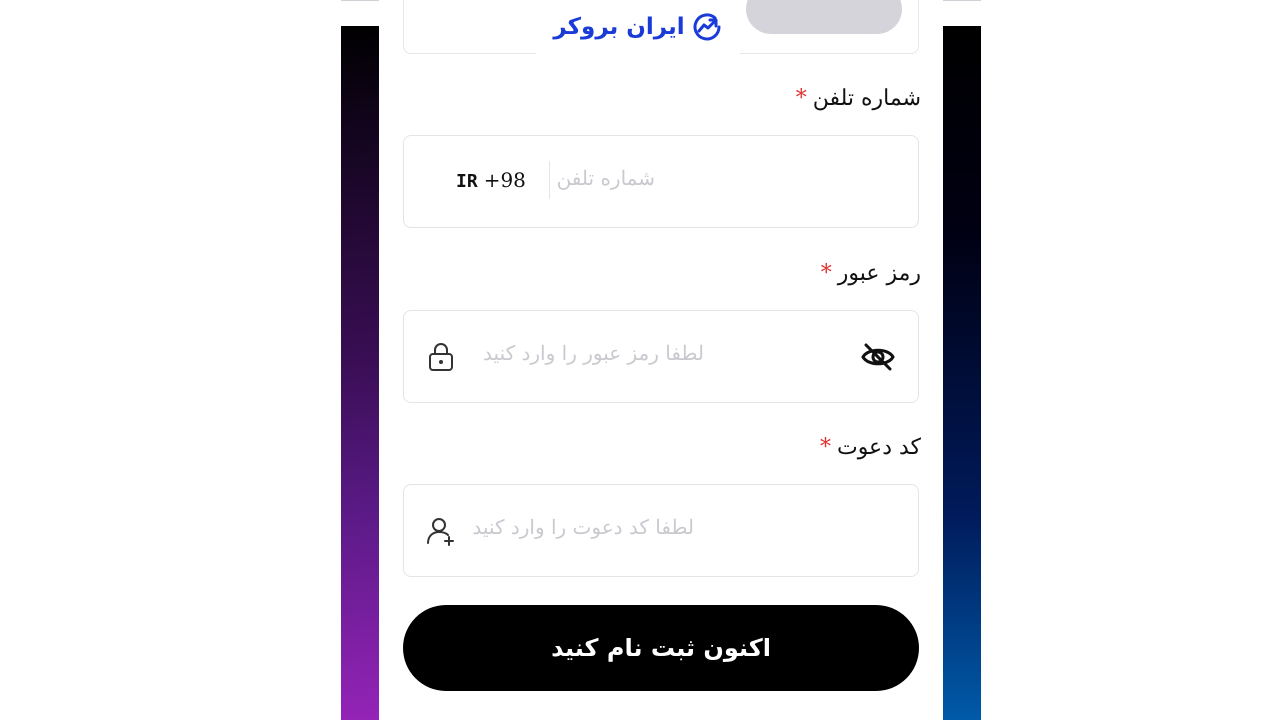 This screenshot has height=720, width=1280. Describe the element at coordinates (360, 0) in the screenshot. I see `top-border-left` at that location.